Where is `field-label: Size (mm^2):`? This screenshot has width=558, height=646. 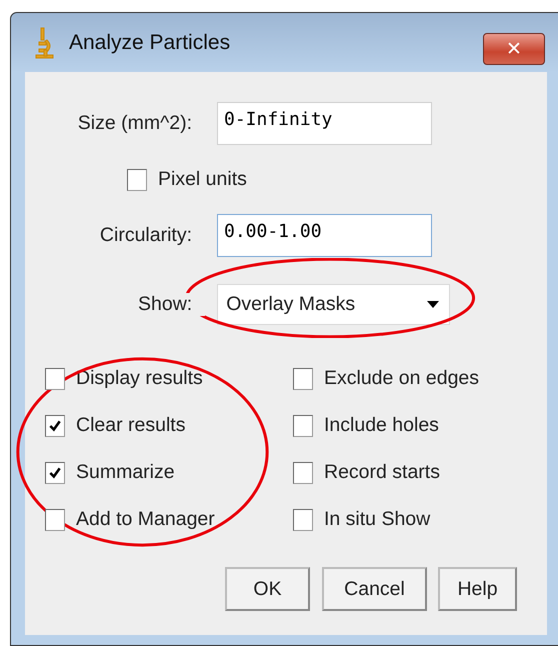 field-label: Size (mm^2): is located at coordinates (134, 123).